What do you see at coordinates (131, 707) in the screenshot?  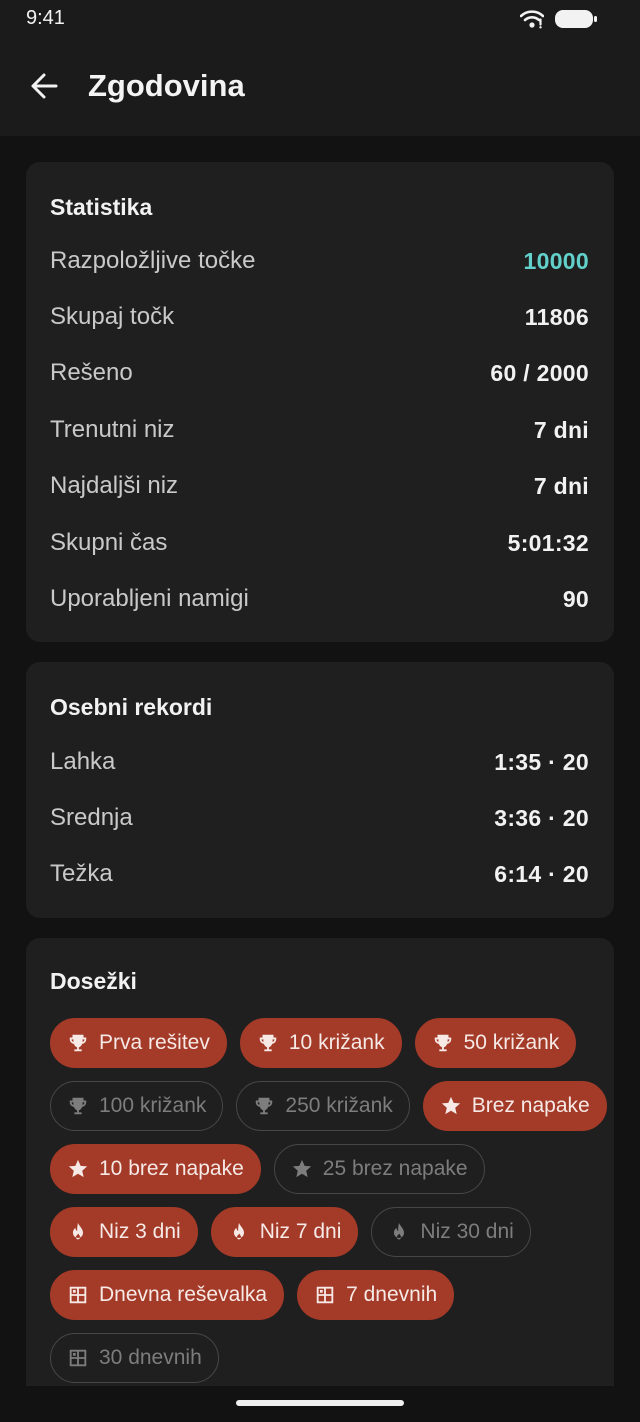 I see `records-title: Osebni rekordi` at bounding box center [131, 707].